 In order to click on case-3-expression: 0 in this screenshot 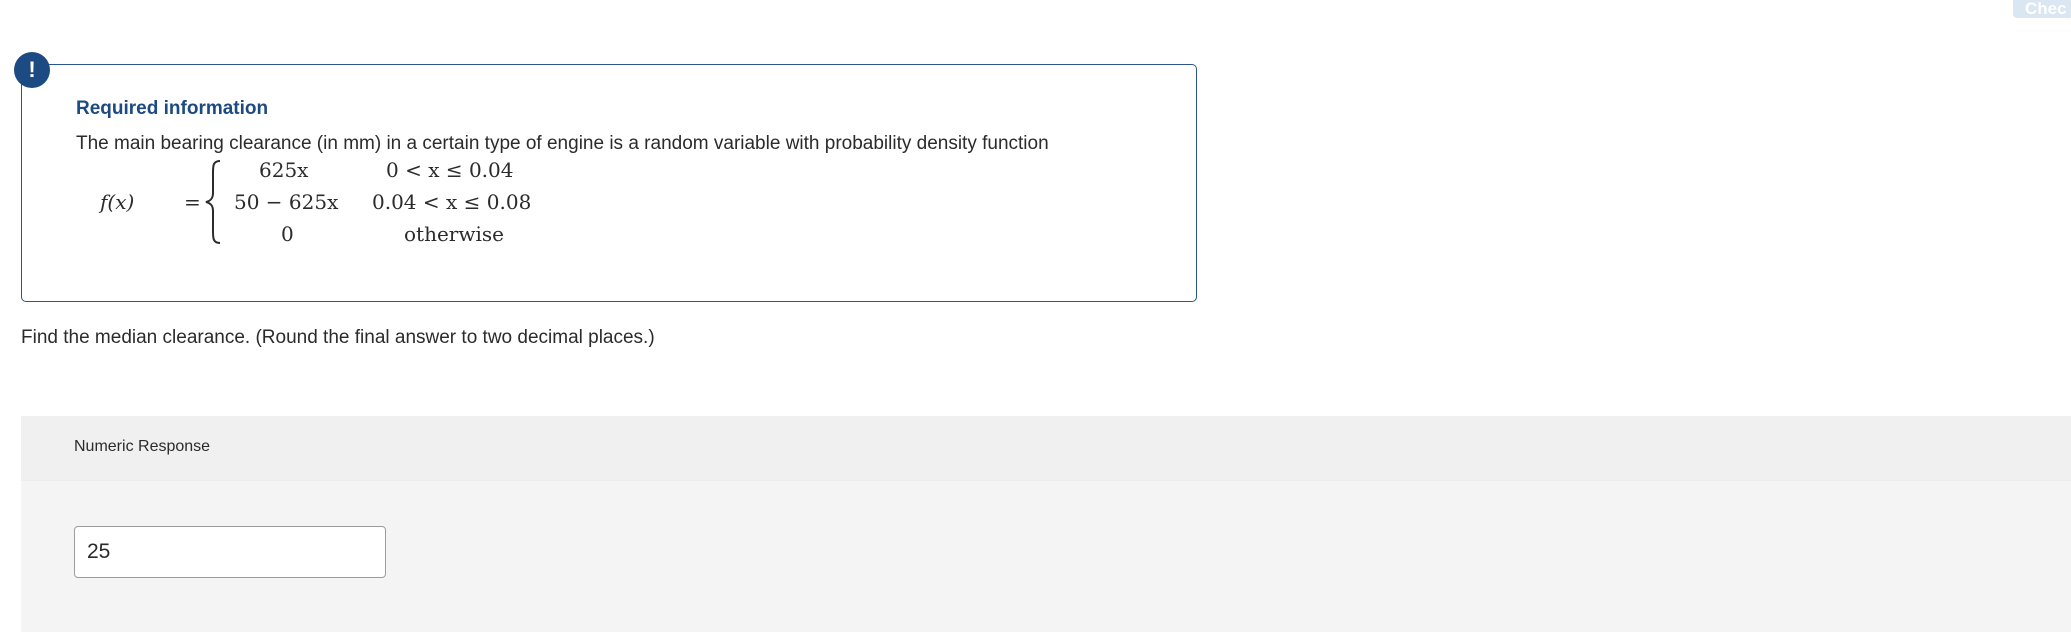, I will do `click(287, 234)`.